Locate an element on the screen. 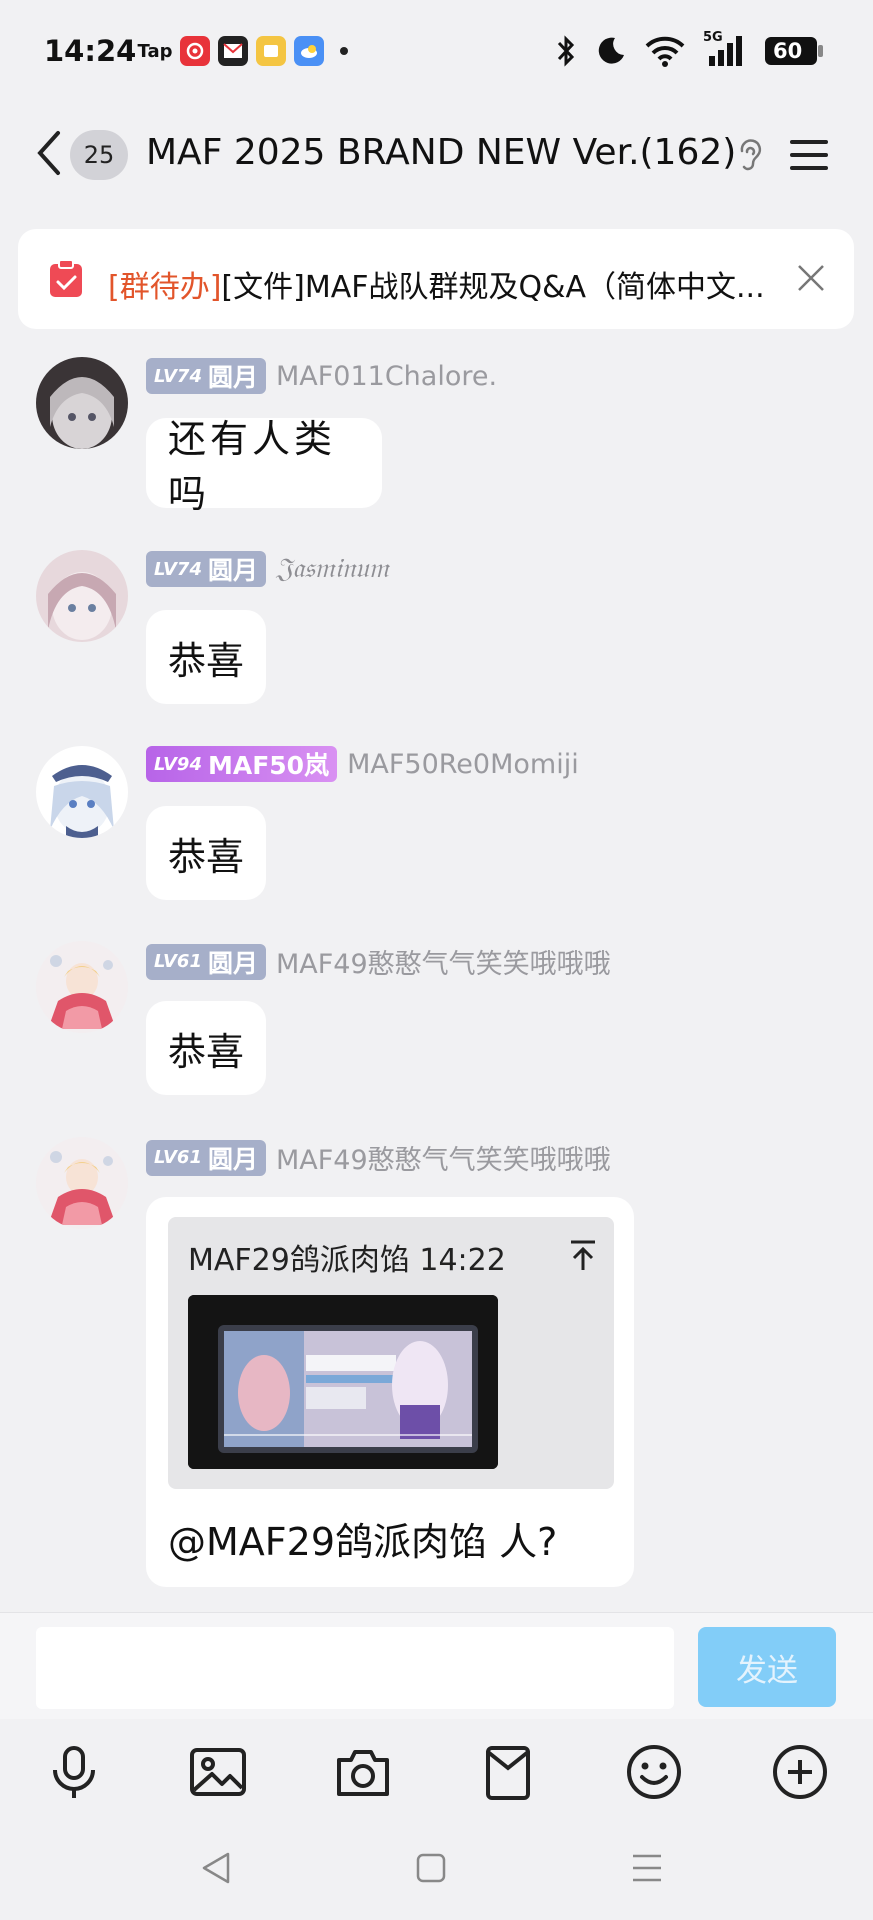  message-bubble: 还有人类吗 is located at coordinates (264, 466).